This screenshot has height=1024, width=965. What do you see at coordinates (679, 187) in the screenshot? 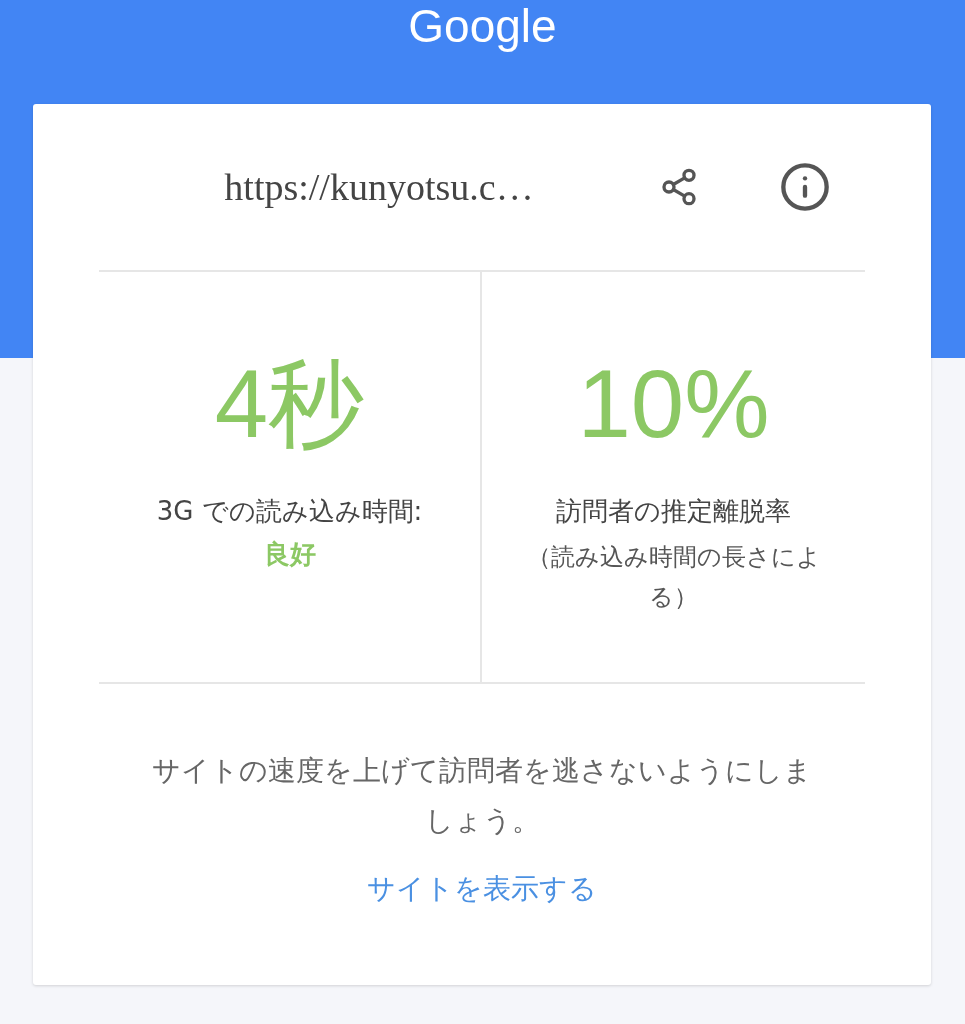
I see `share-icon` at bounding box center [679, 187].